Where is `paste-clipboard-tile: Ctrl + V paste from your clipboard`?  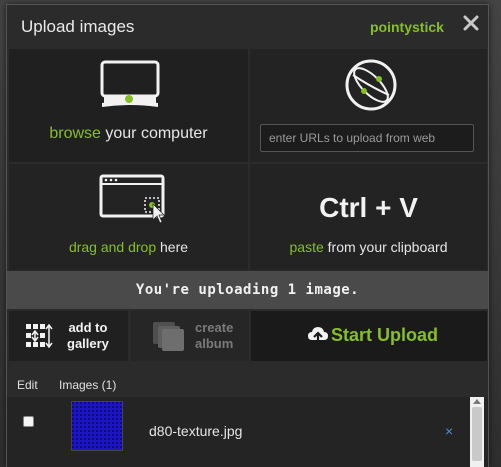 paste-clipboard-tile: Ctrl + V paste from your clipboard is located at coordinates (368, 217).